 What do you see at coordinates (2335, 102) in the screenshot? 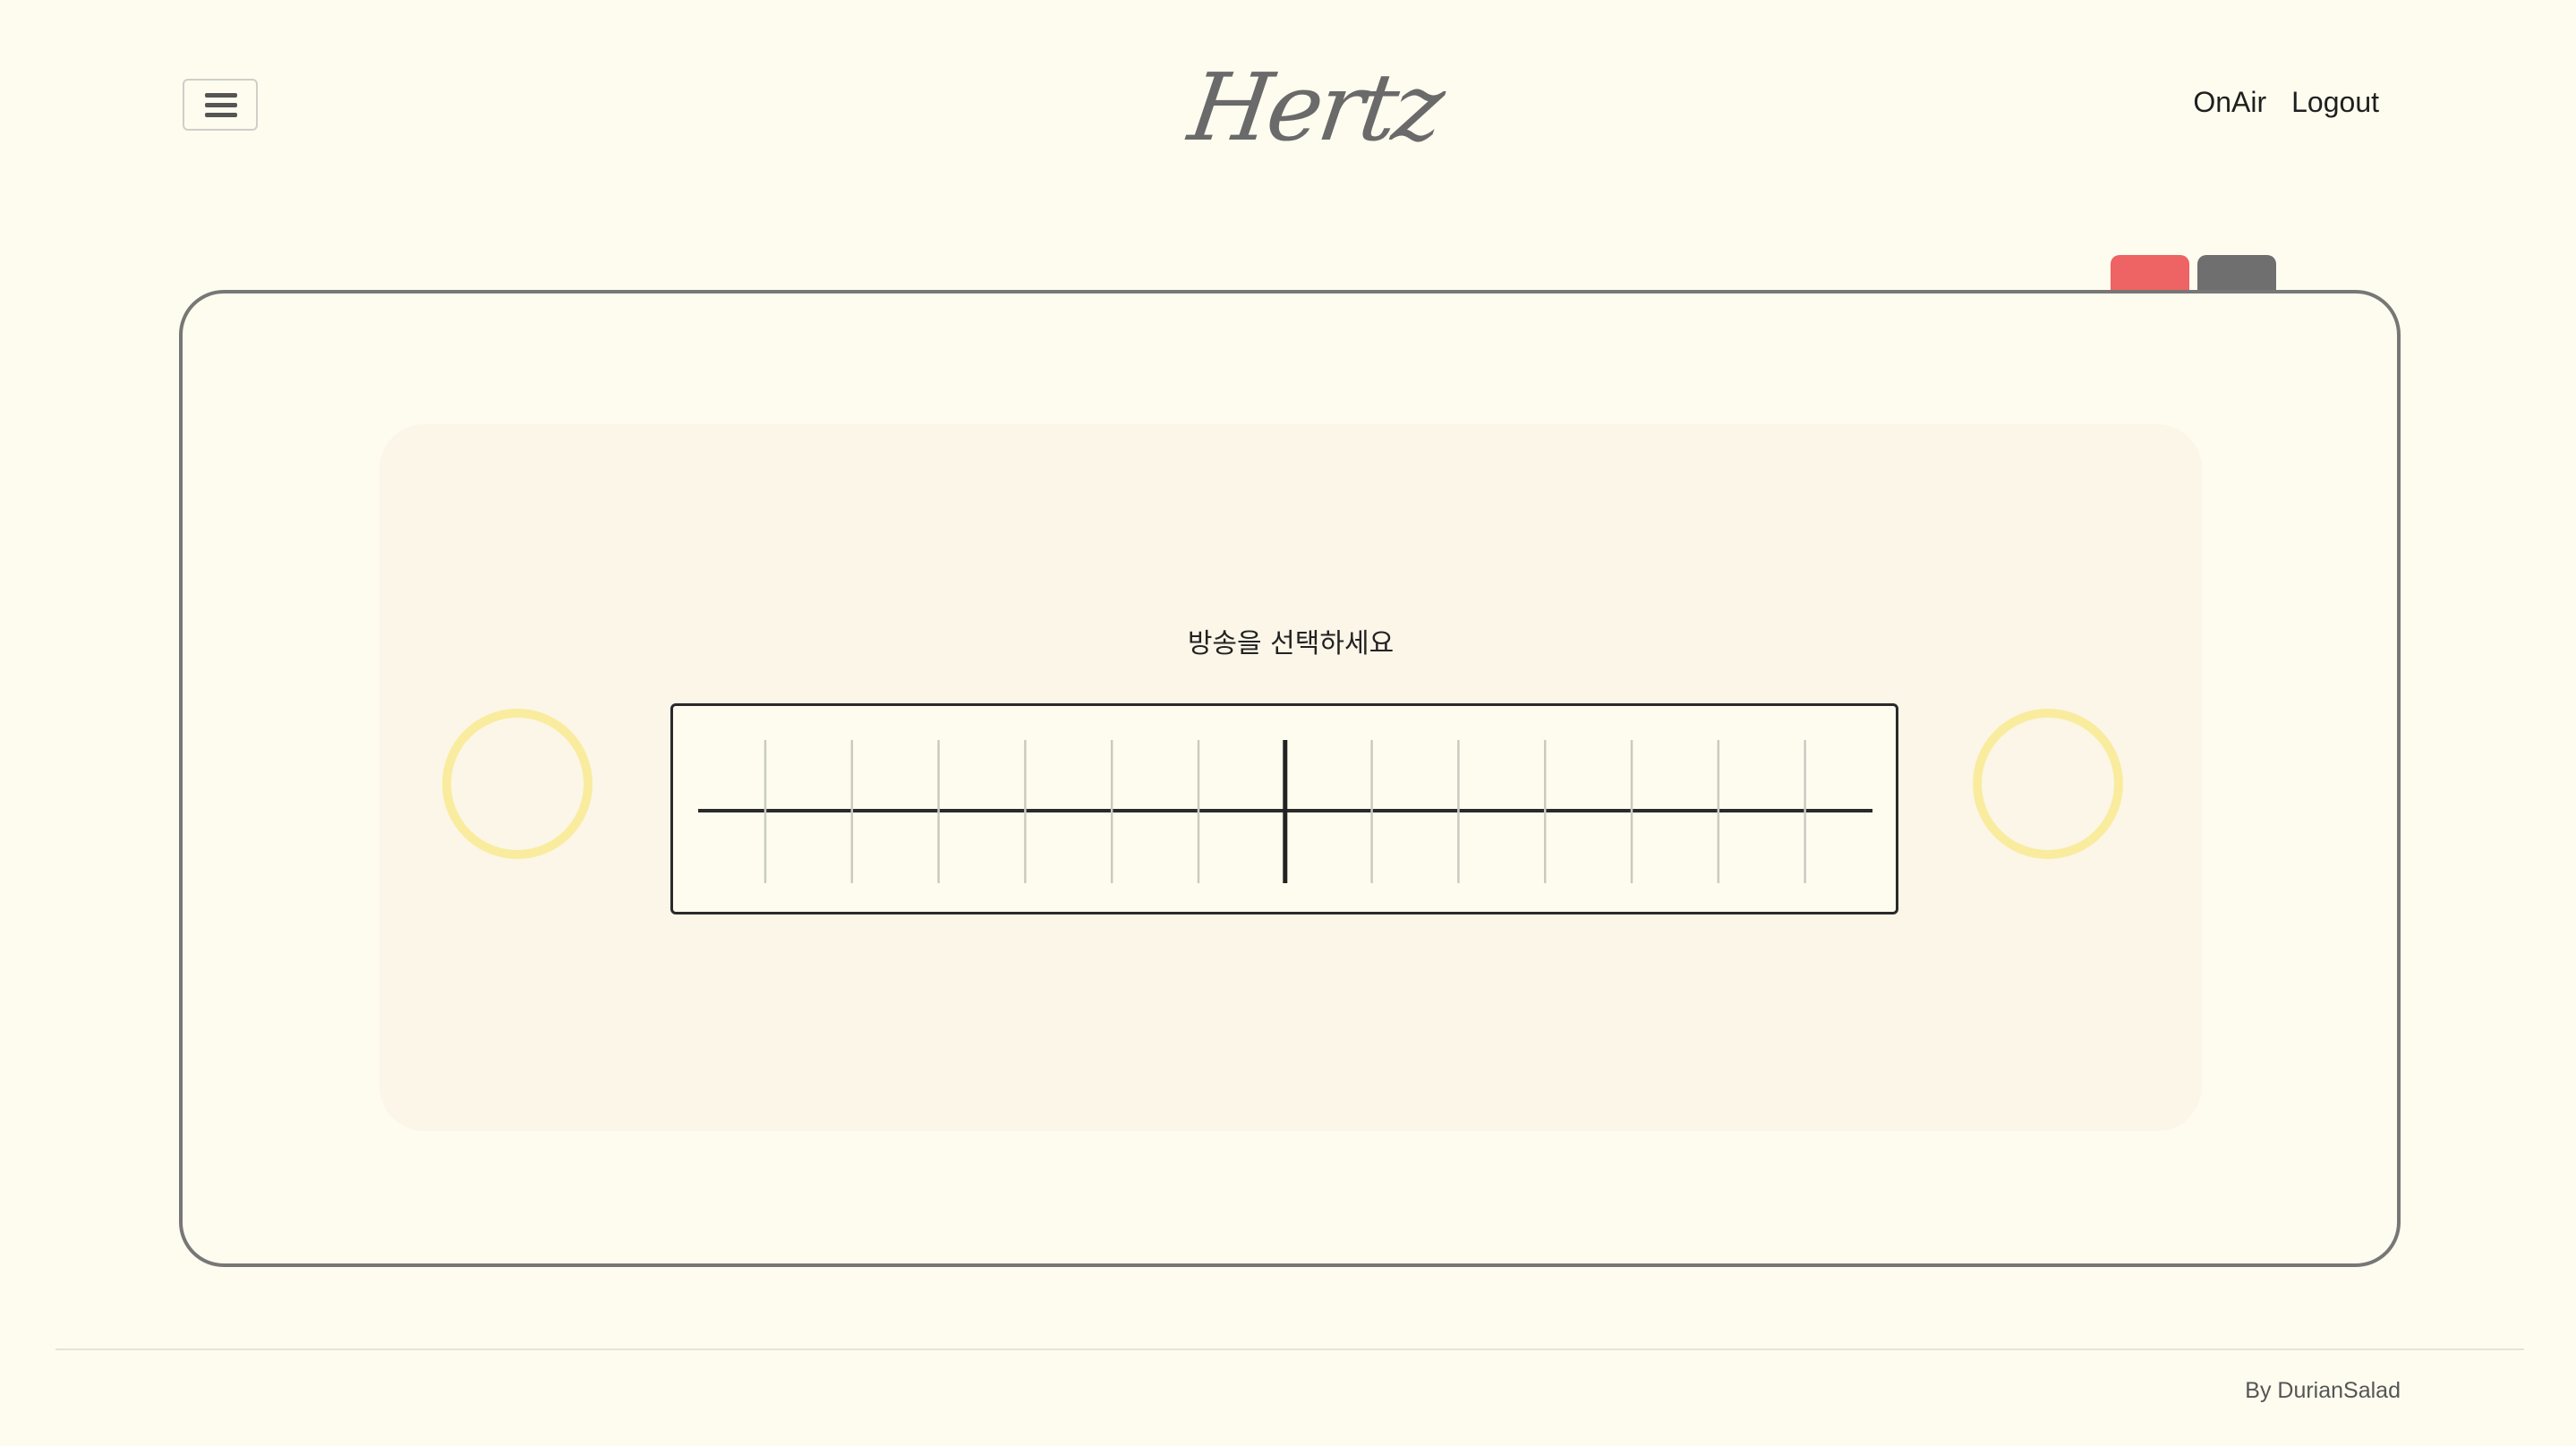
I see `nav-logout-link: Logout` at bounding box center [2335, 102].